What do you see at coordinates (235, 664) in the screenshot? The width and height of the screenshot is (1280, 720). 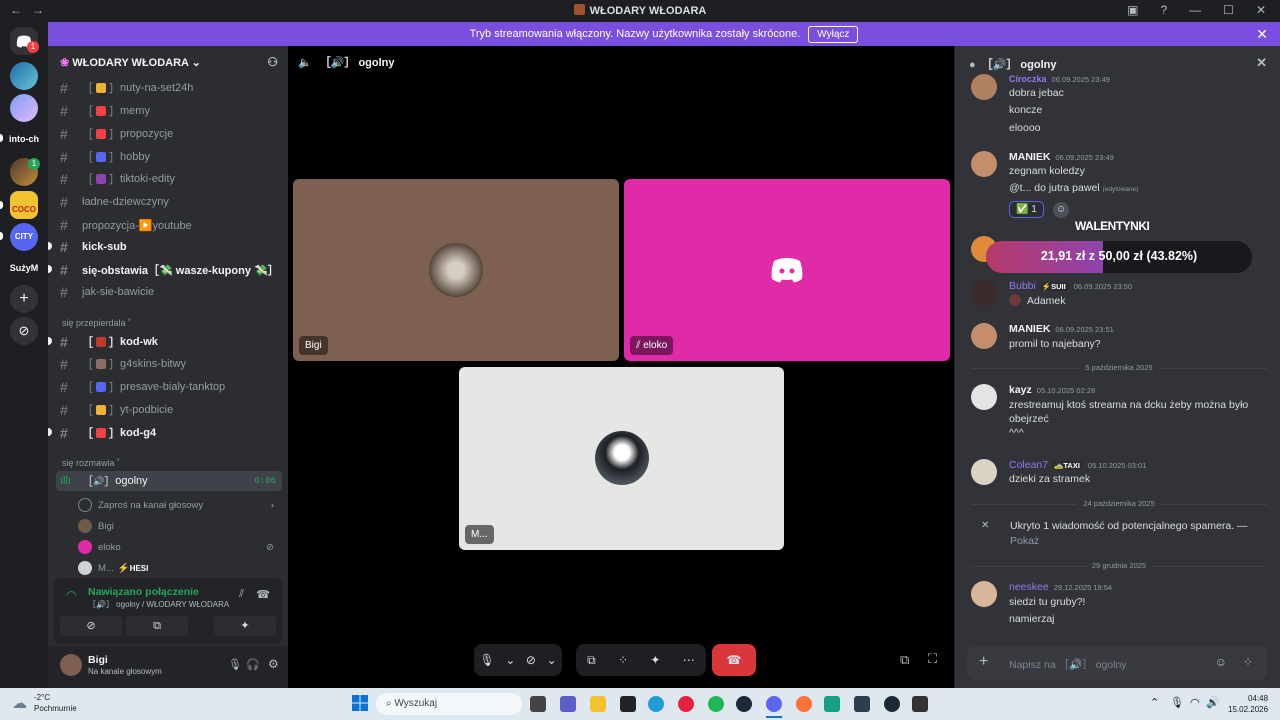 I see `microphone-icon: 🎙` at bounding box center [235, 664].